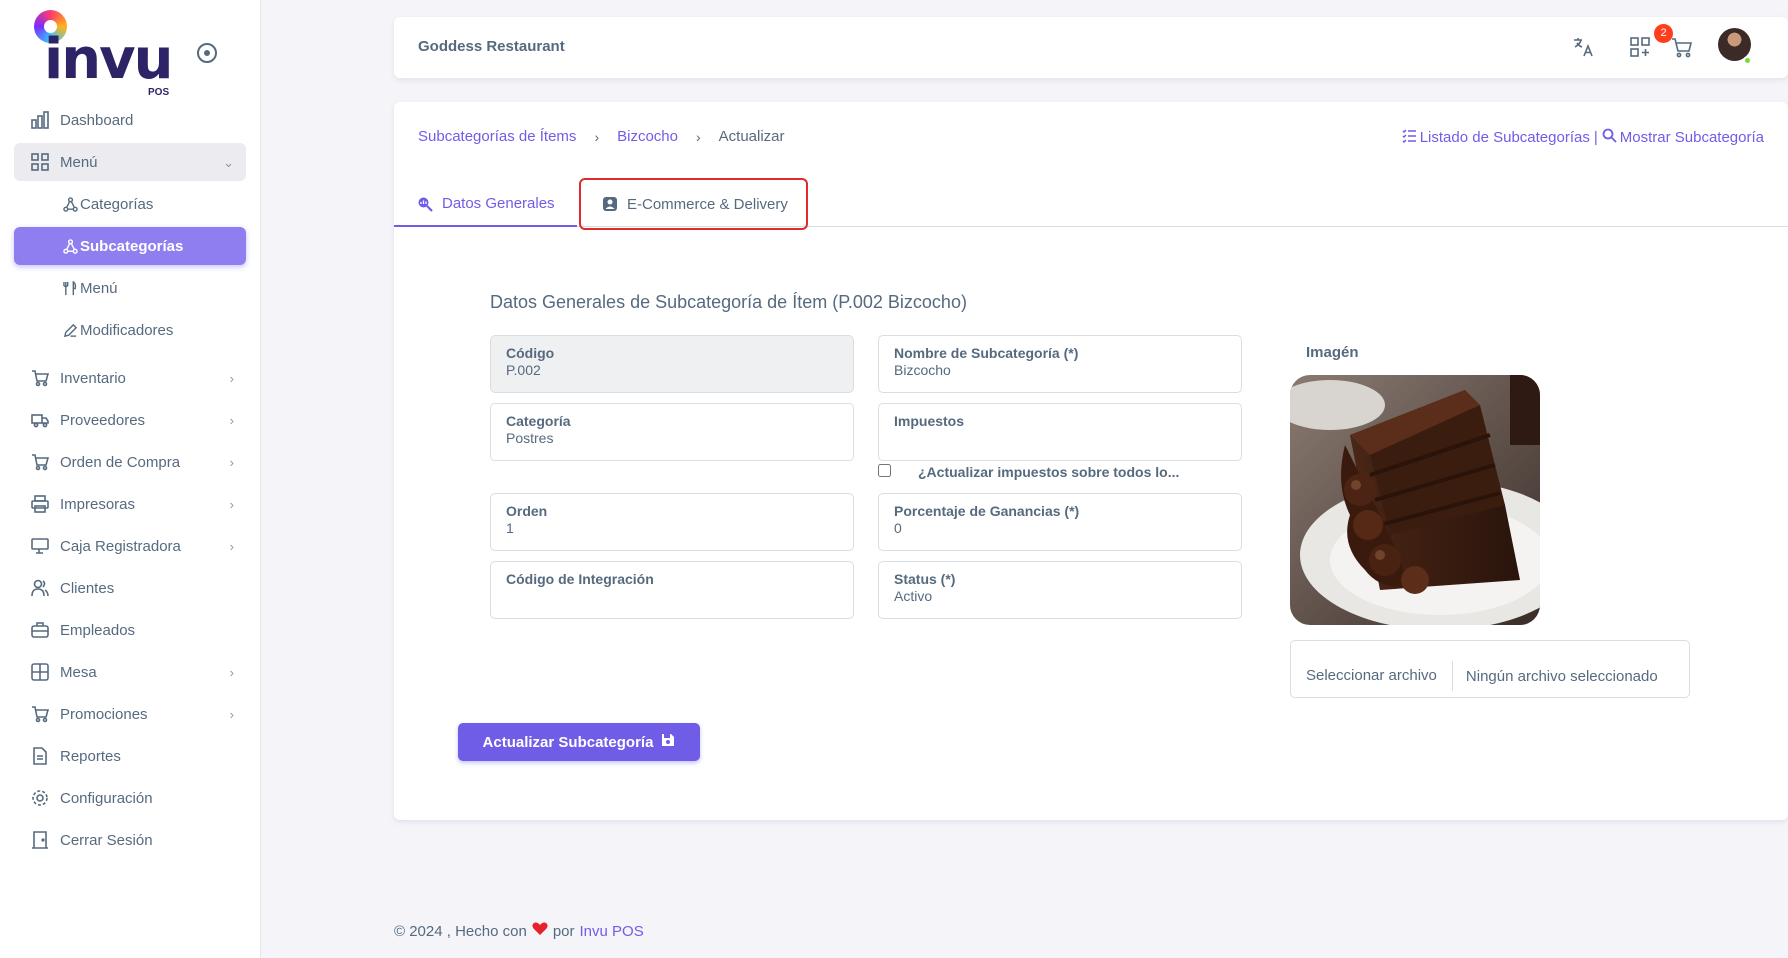  What do you see at coordinates (130, 378) in the screenshot?
I see `sidebar-item-inventario: Inventario ›` at bounding box center [130, 378].